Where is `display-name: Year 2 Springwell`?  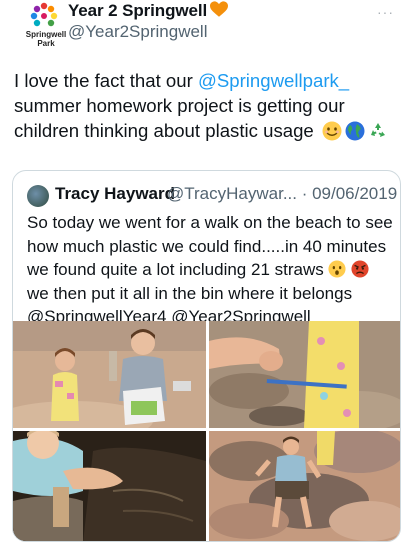
display-name: Year 2 Springwell is located at coordinates (148, 12).